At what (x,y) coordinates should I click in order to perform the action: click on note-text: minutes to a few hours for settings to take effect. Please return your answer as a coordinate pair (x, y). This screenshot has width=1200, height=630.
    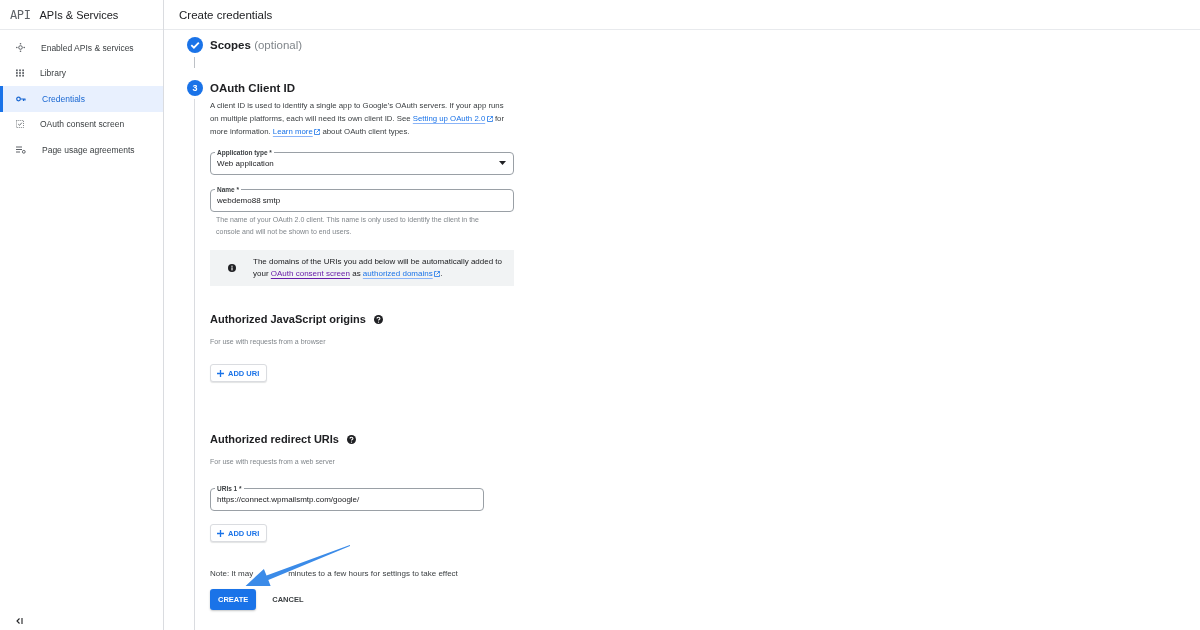
    Looking at the image, I should click on (373, 574).